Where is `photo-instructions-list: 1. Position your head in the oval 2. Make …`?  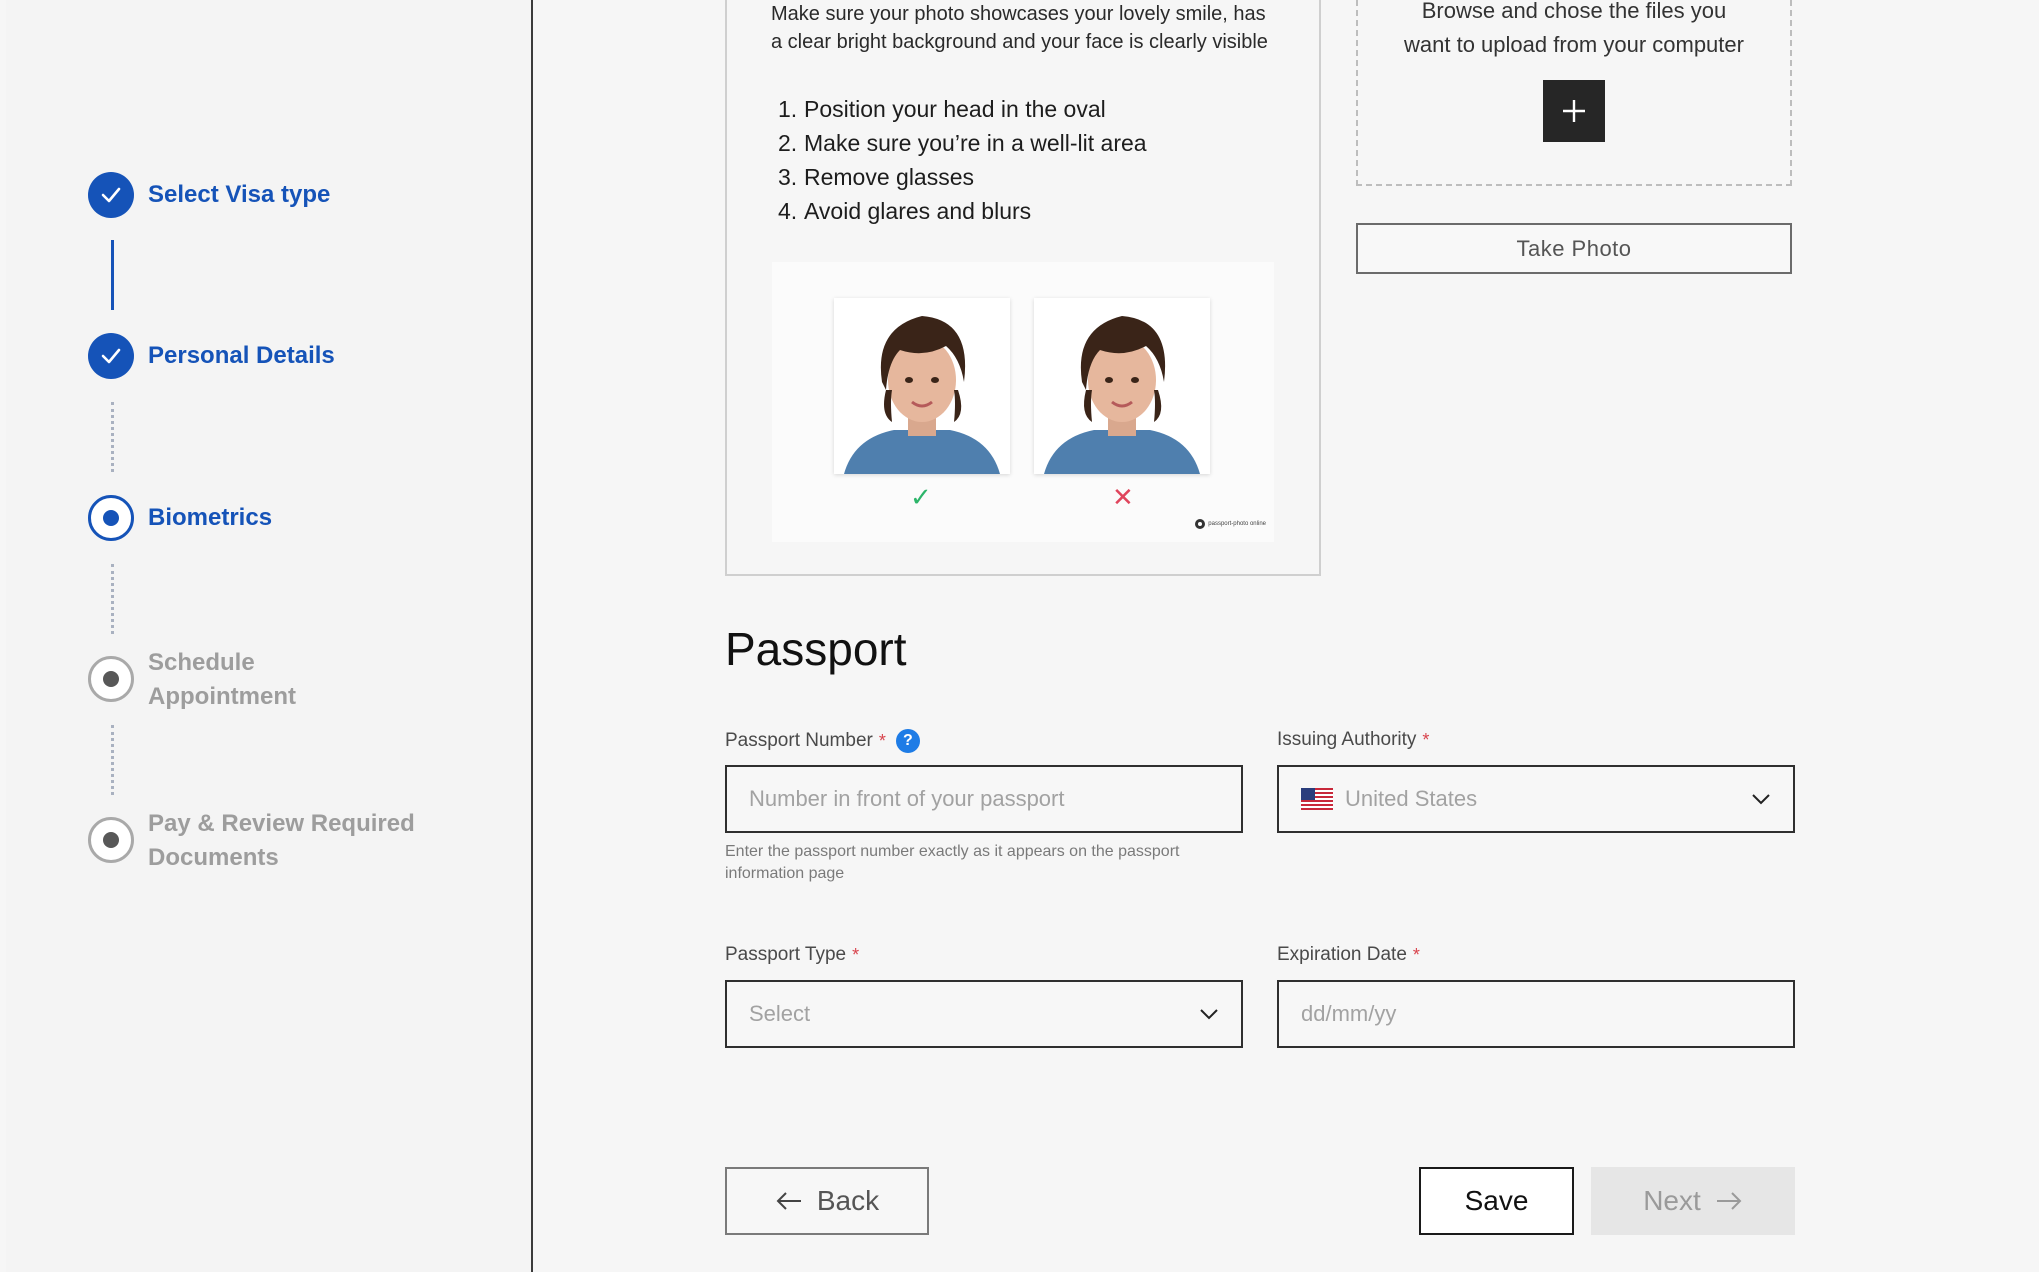 photo-instructions-list: 1. Position your head in the oval 2. Make … is located at coordinates (962, 160).